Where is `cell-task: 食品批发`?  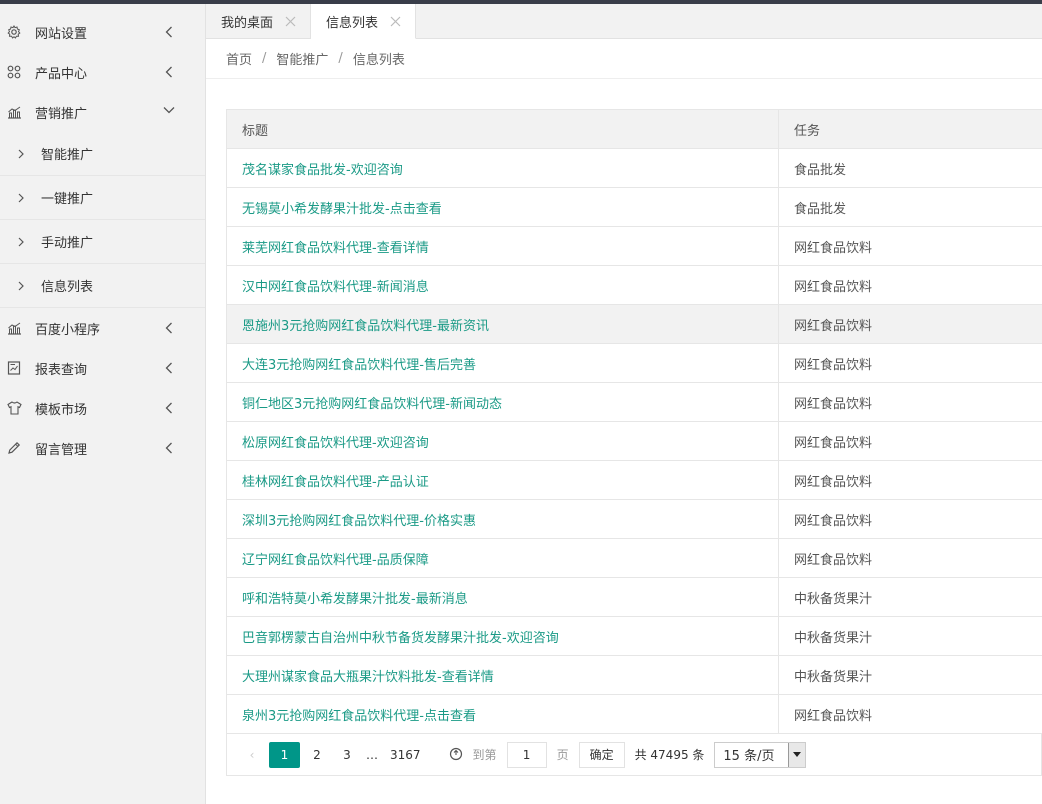 cell-task: 食品批发 is located at coordinates (910, 168).